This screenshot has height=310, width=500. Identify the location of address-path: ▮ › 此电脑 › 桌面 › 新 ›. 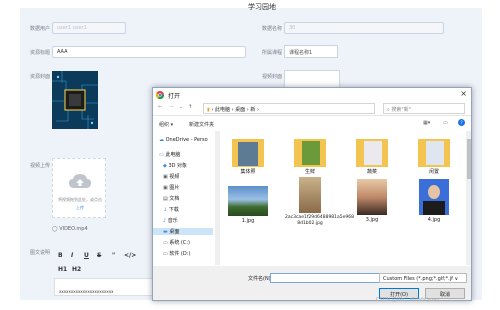
(289, 108).